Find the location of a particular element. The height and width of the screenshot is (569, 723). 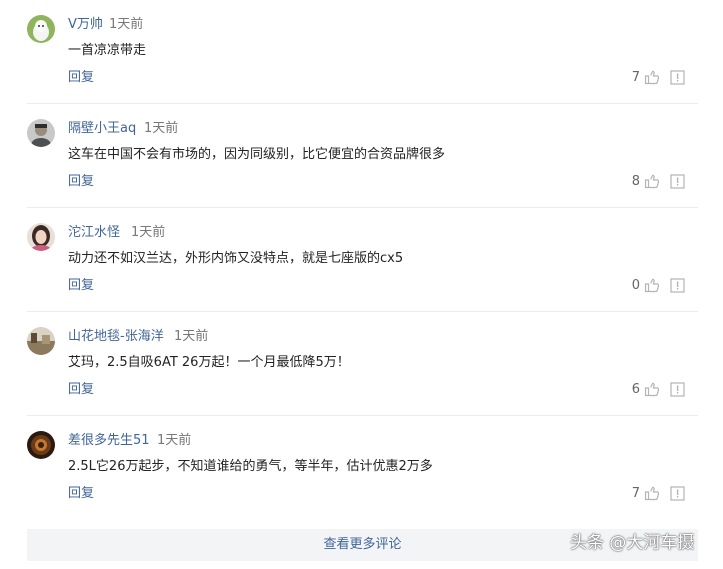

watermark: 头条 @大河车摄 is located at coordinates (632, 543).